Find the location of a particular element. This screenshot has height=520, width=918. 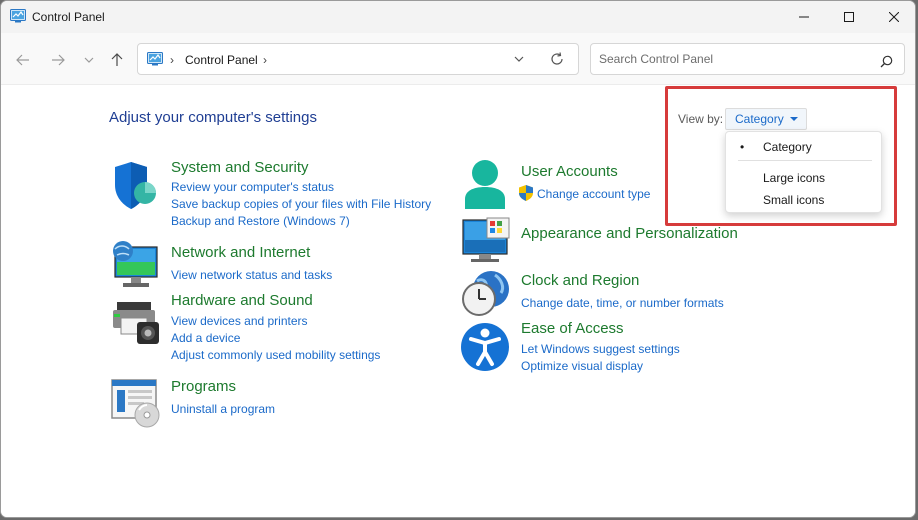

monitor-personalize-icon is located at coordinates (486, 239).